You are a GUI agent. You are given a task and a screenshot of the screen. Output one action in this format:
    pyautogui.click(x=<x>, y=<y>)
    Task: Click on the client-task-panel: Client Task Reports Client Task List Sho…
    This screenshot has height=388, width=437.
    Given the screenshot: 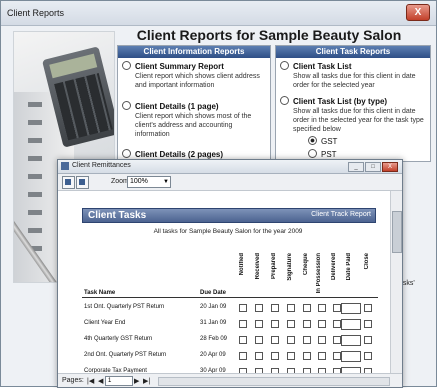 What is the action you would take?
    pyautogui.click(x=353, y=103)
    